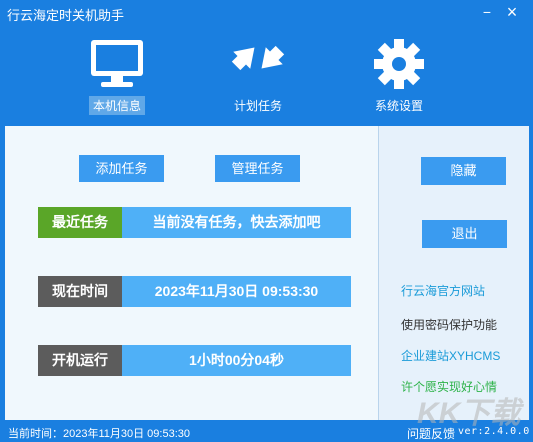 Image resolution: width=533 pixels, height=442 pixels. Describe the element at coordinates (464, 234) in the screenshot. I see `exit-button: 退出` at that location.